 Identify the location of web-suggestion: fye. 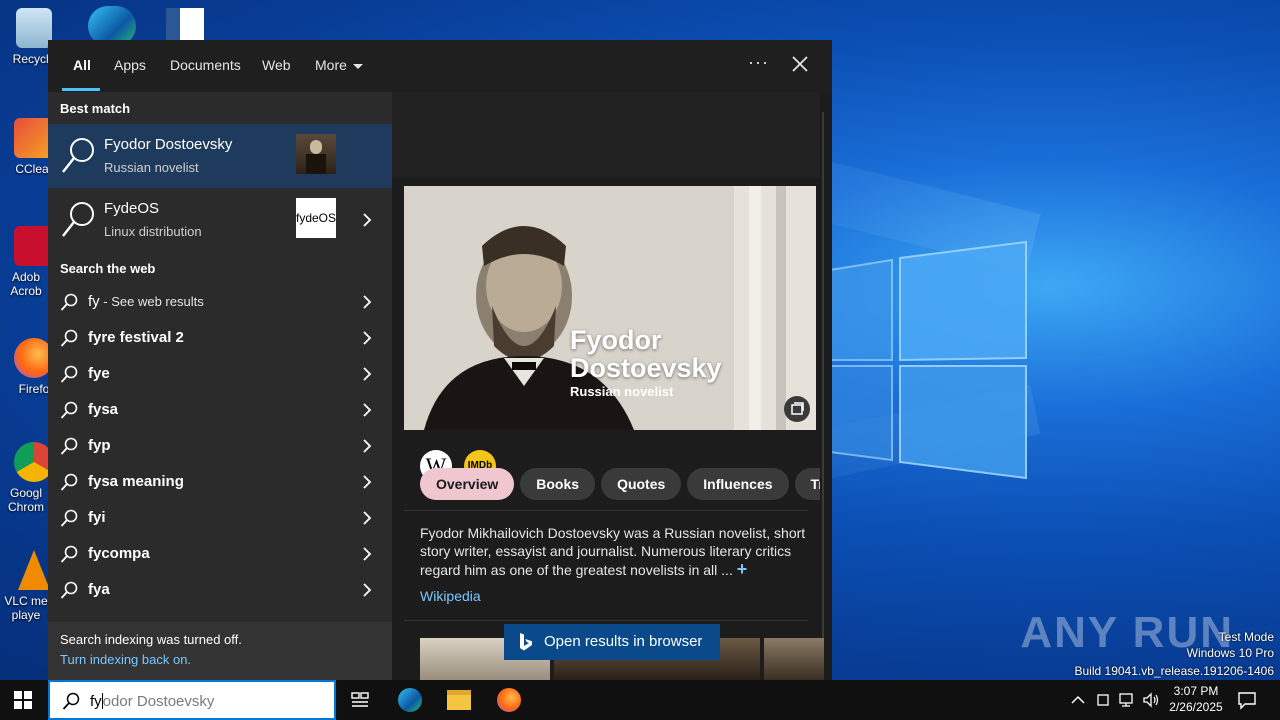
(220, 374).